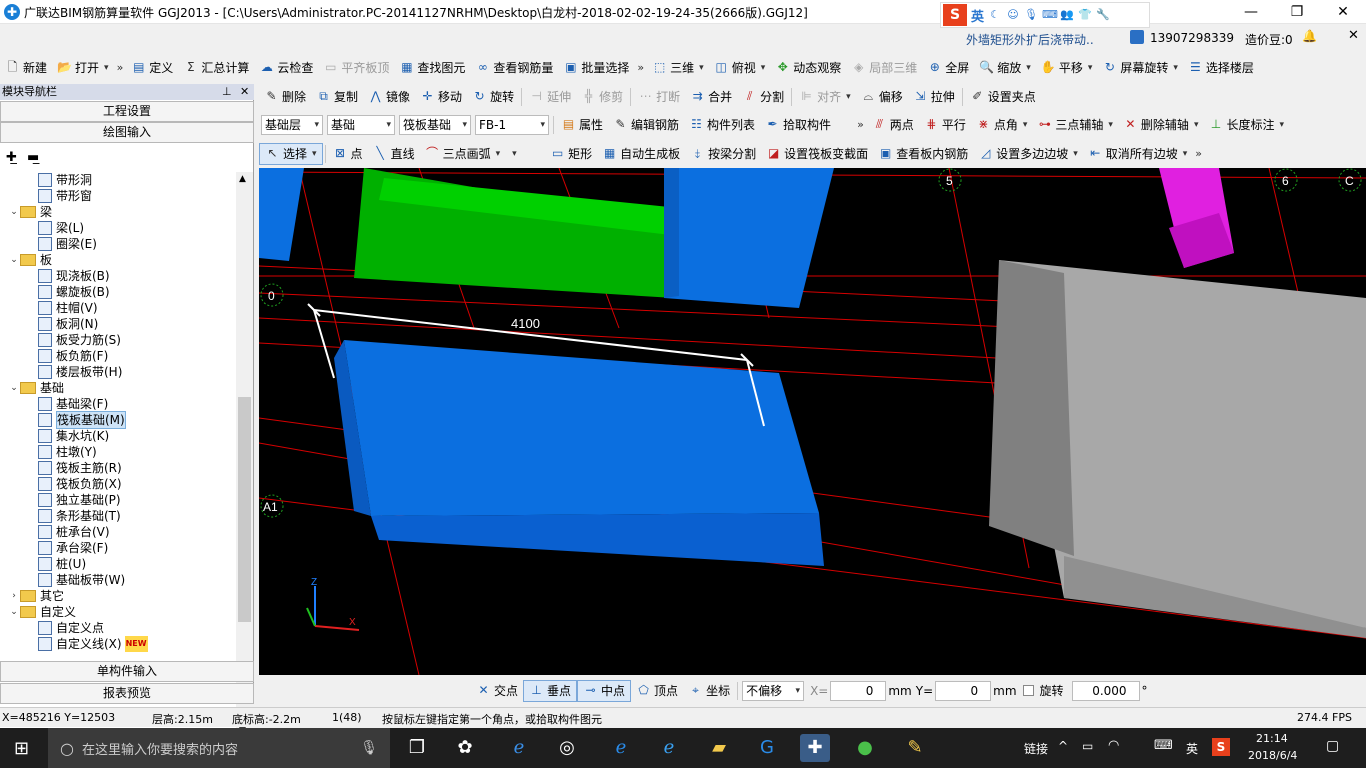 The image size is (1366, 768). I want to click on ie-alt-icon: ℯ, so click(669, 748).